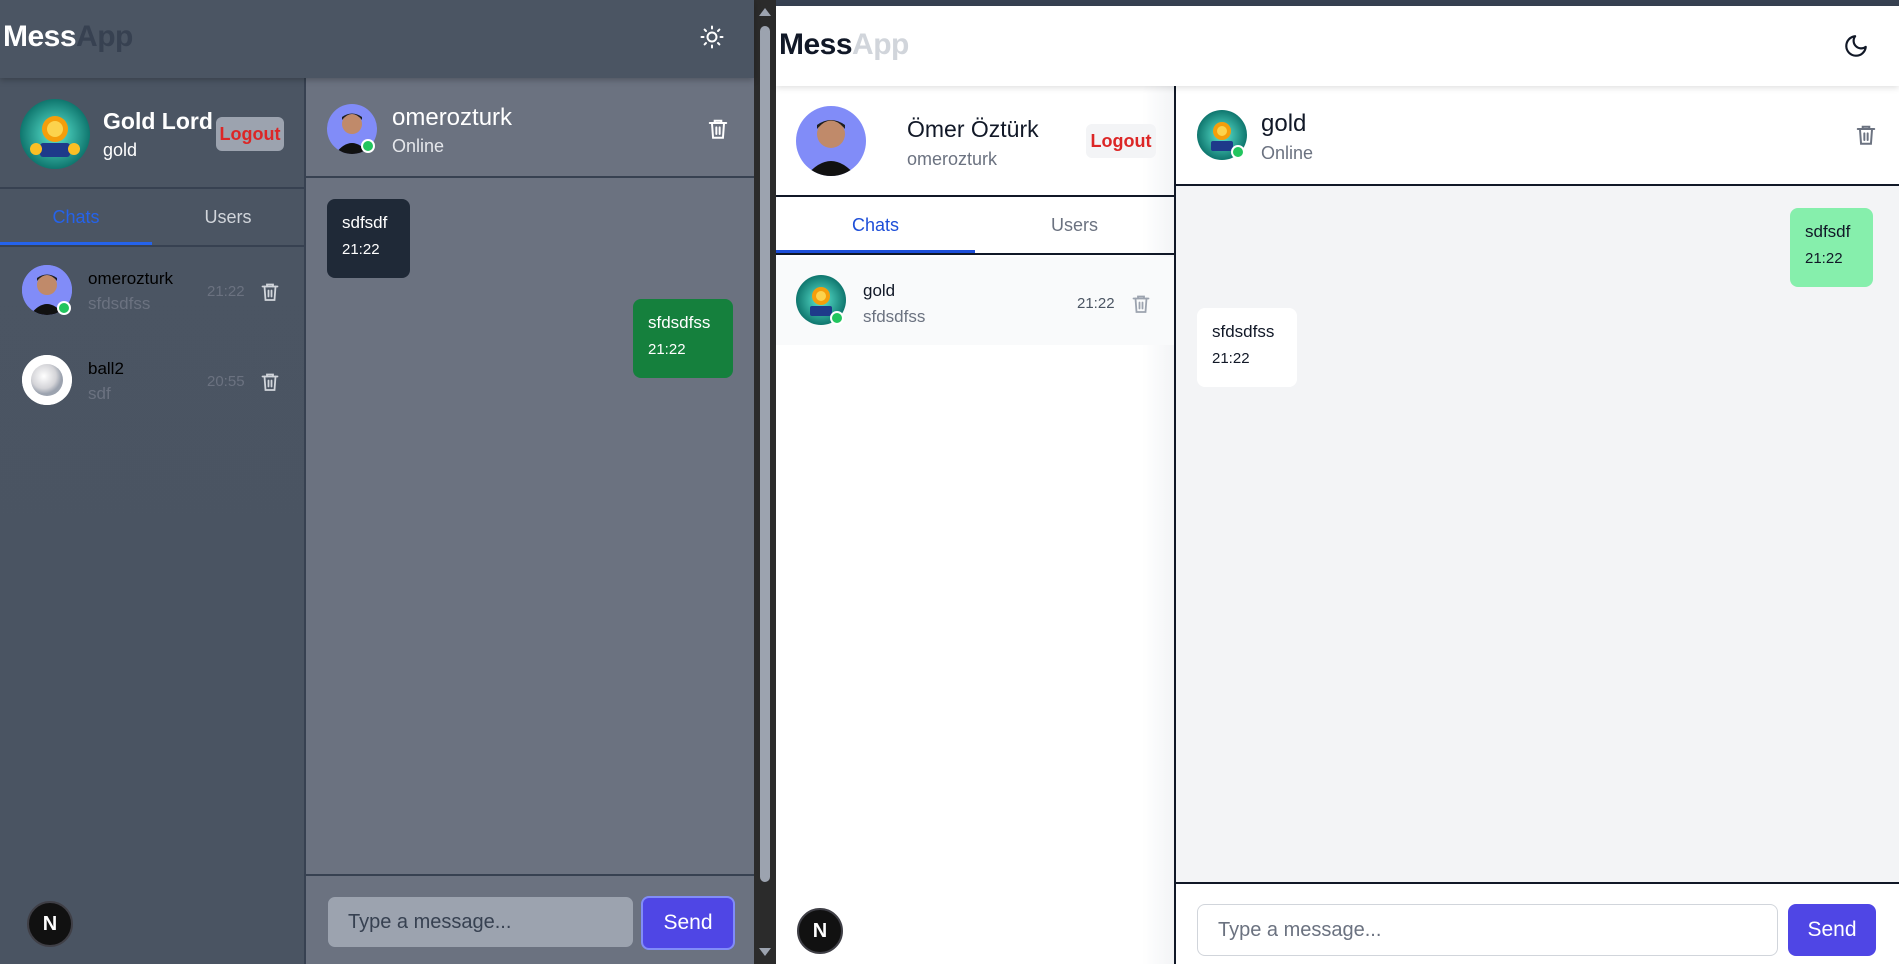  I want to click on chat-item-omerozturk: omerozturk sfdsdfss 21:22, so click(152, 294).